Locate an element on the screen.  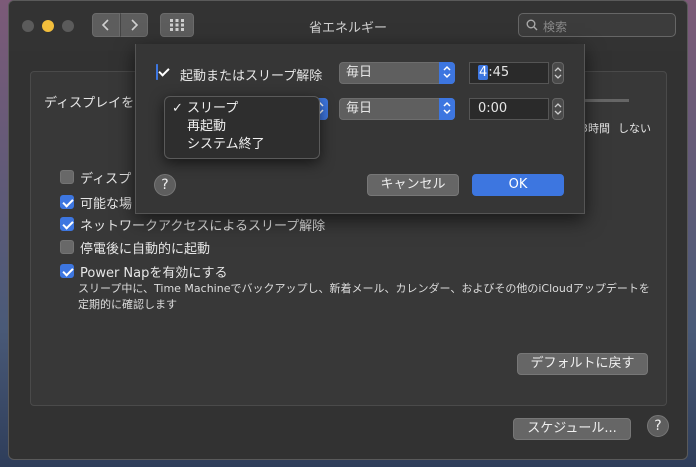
menu-item-label: 再起動 is located at coordinates (207, 126).